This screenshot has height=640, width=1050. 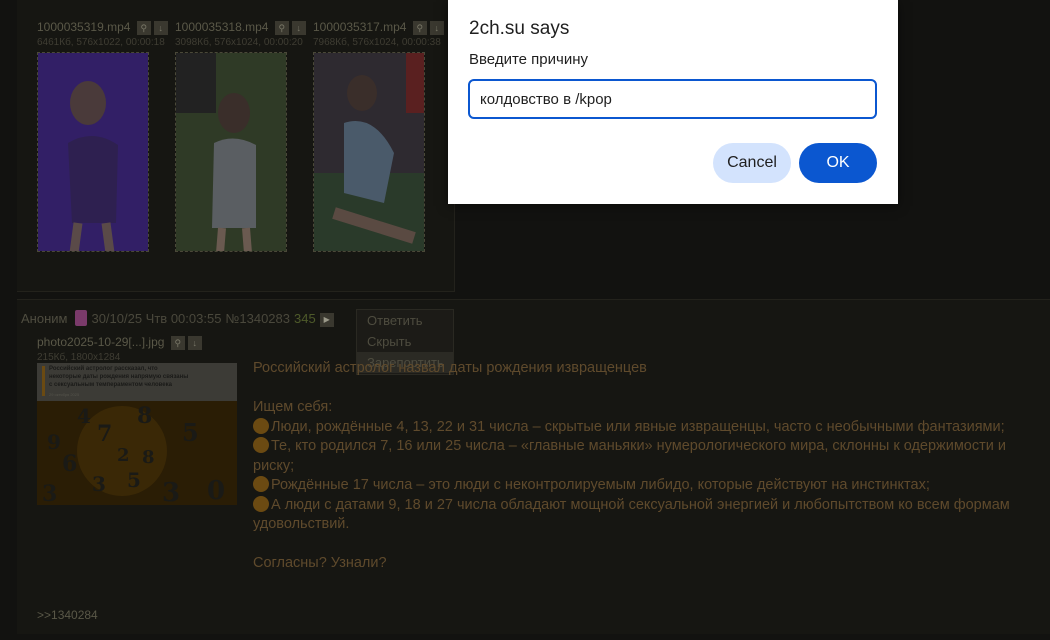 I want to click on post-author: Аноним, so click(x=44, y=318).